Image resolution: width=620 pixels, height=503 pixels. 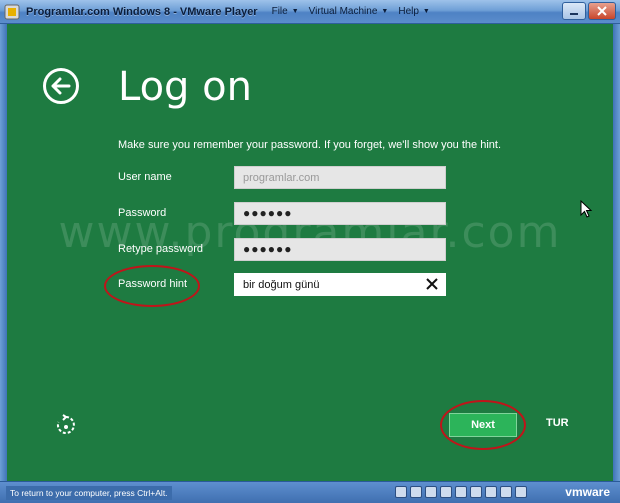 What do you see at coordinates (416, 492) in the screenshot?
I see `cd-drive-icon` at bounding box center [416, 492].